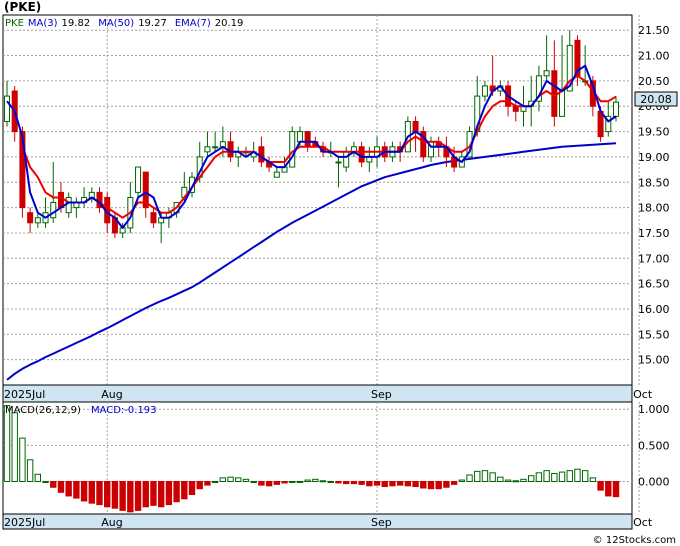 The height and width of the screenshot is (546, 680). Describe the element at coordinates (193, 23) in the screenshot. I see `legend-item: EMA(7)` at that location.